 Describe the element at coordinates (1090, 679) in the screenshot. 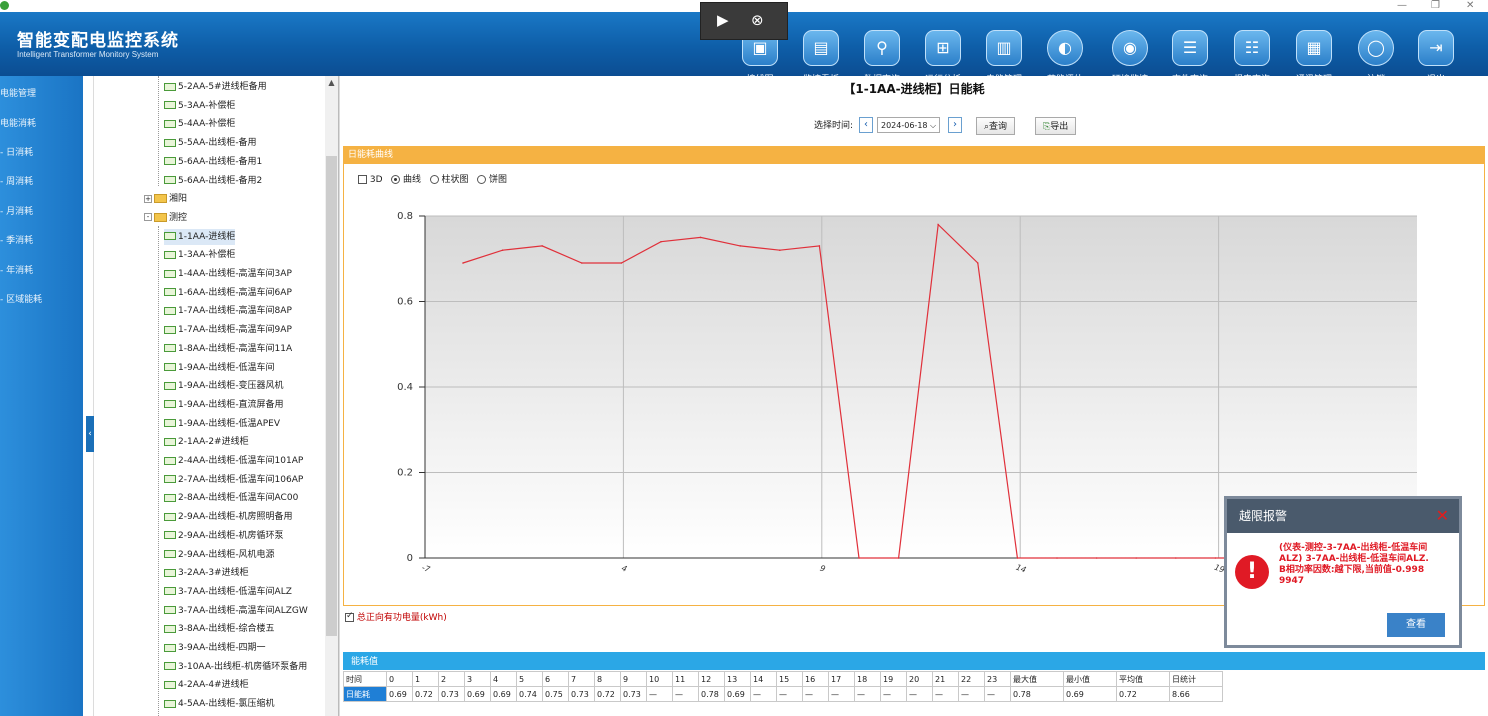

I see `column-header: 最小值` at that location.